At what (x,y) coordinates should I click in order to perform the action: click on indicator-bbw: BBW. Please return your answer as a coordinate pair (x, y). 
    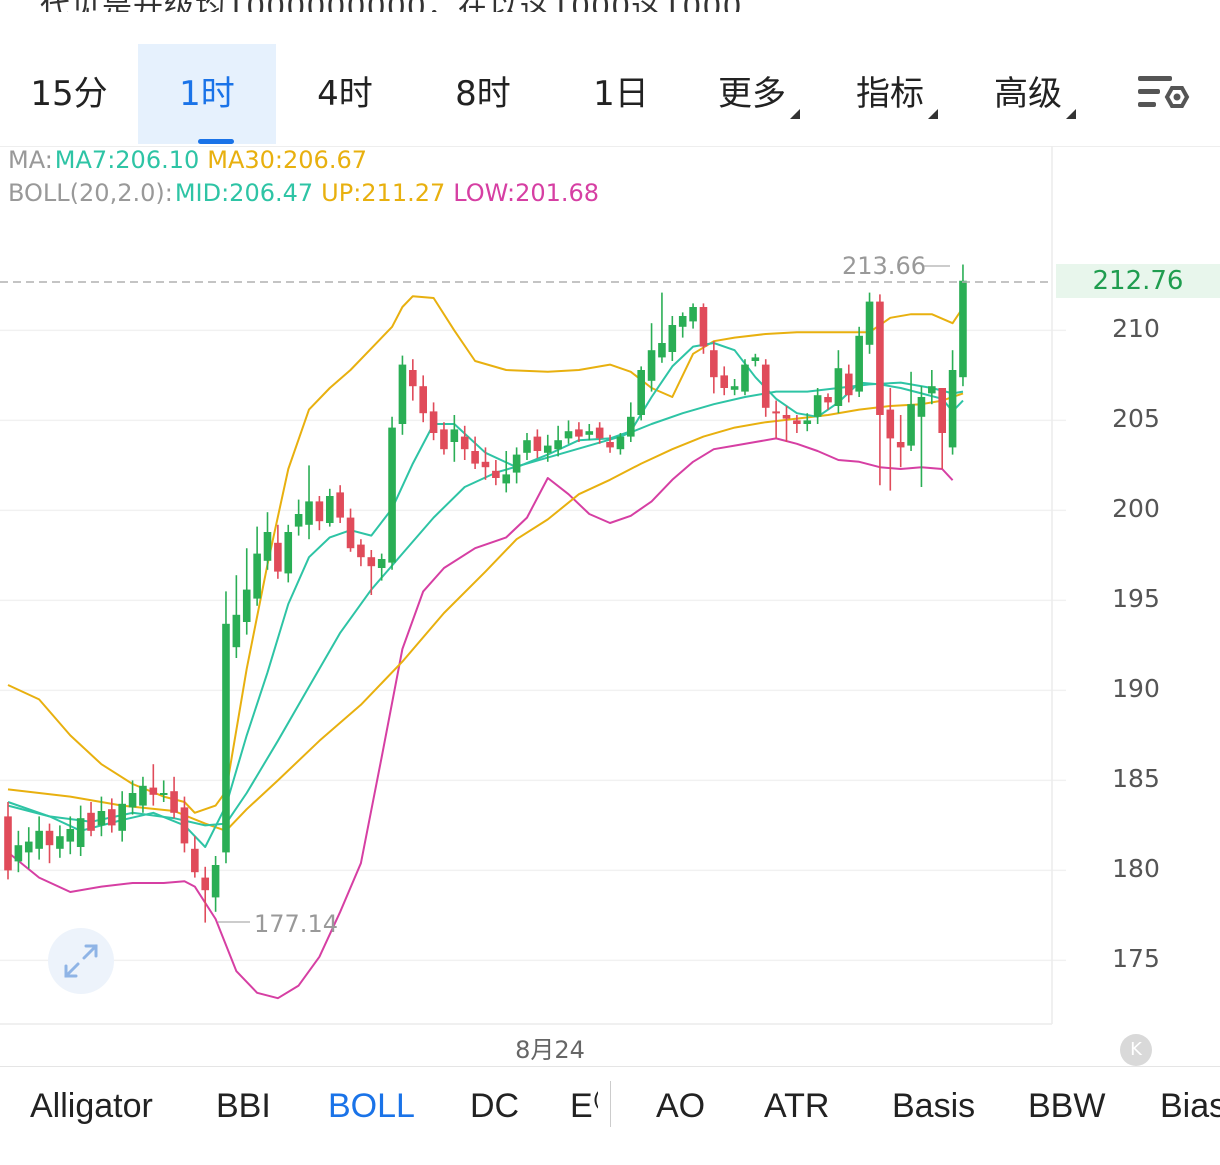
    Looking at the image, I should click on (1066, 1107).